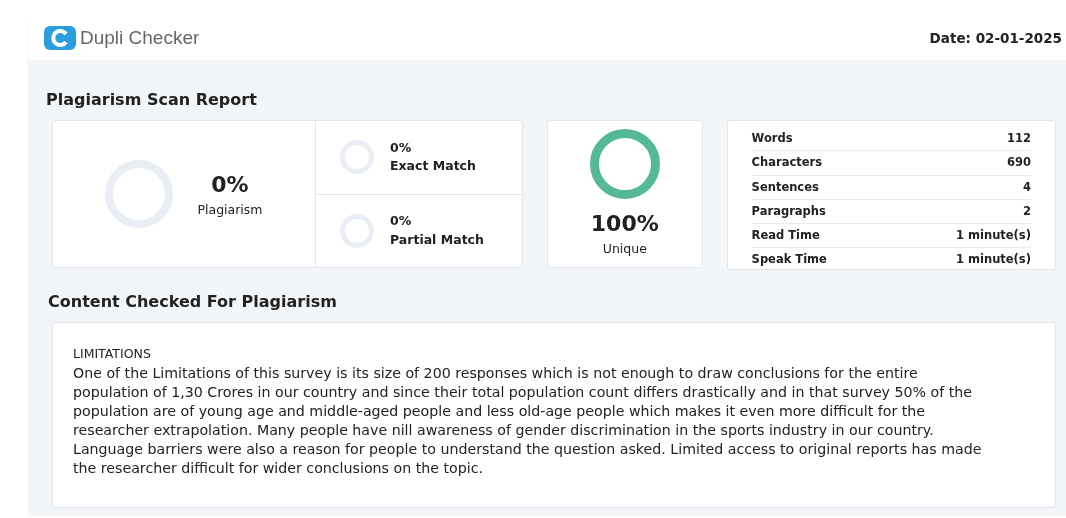 The height and width of the screenshot is (518, 1066). What do you see at coordinates (624, 224) in the screenshot?
I see `unique-percent: 100%` at bounding box center [624, 224].